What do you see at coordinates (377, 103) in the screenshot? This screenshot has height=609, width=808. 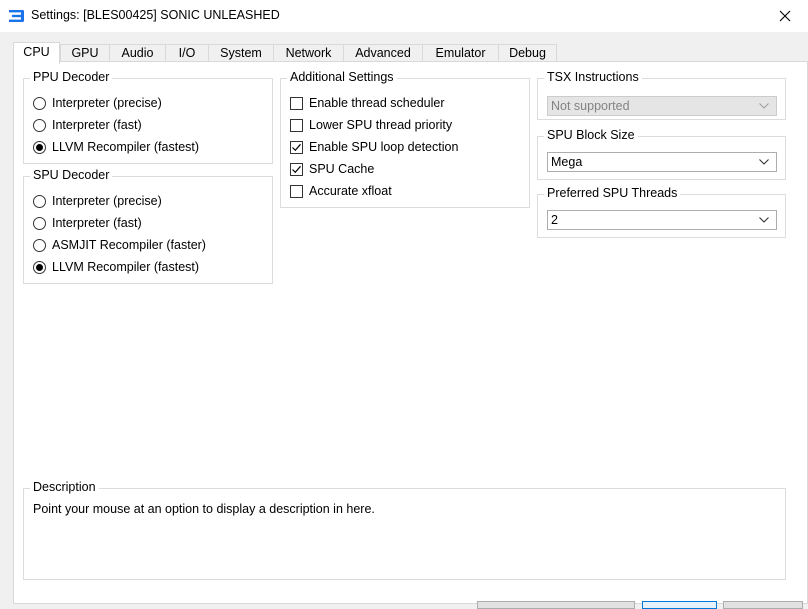 I see `checkbox-label: Enable thread scheduler` at bounding box center [377, 103].